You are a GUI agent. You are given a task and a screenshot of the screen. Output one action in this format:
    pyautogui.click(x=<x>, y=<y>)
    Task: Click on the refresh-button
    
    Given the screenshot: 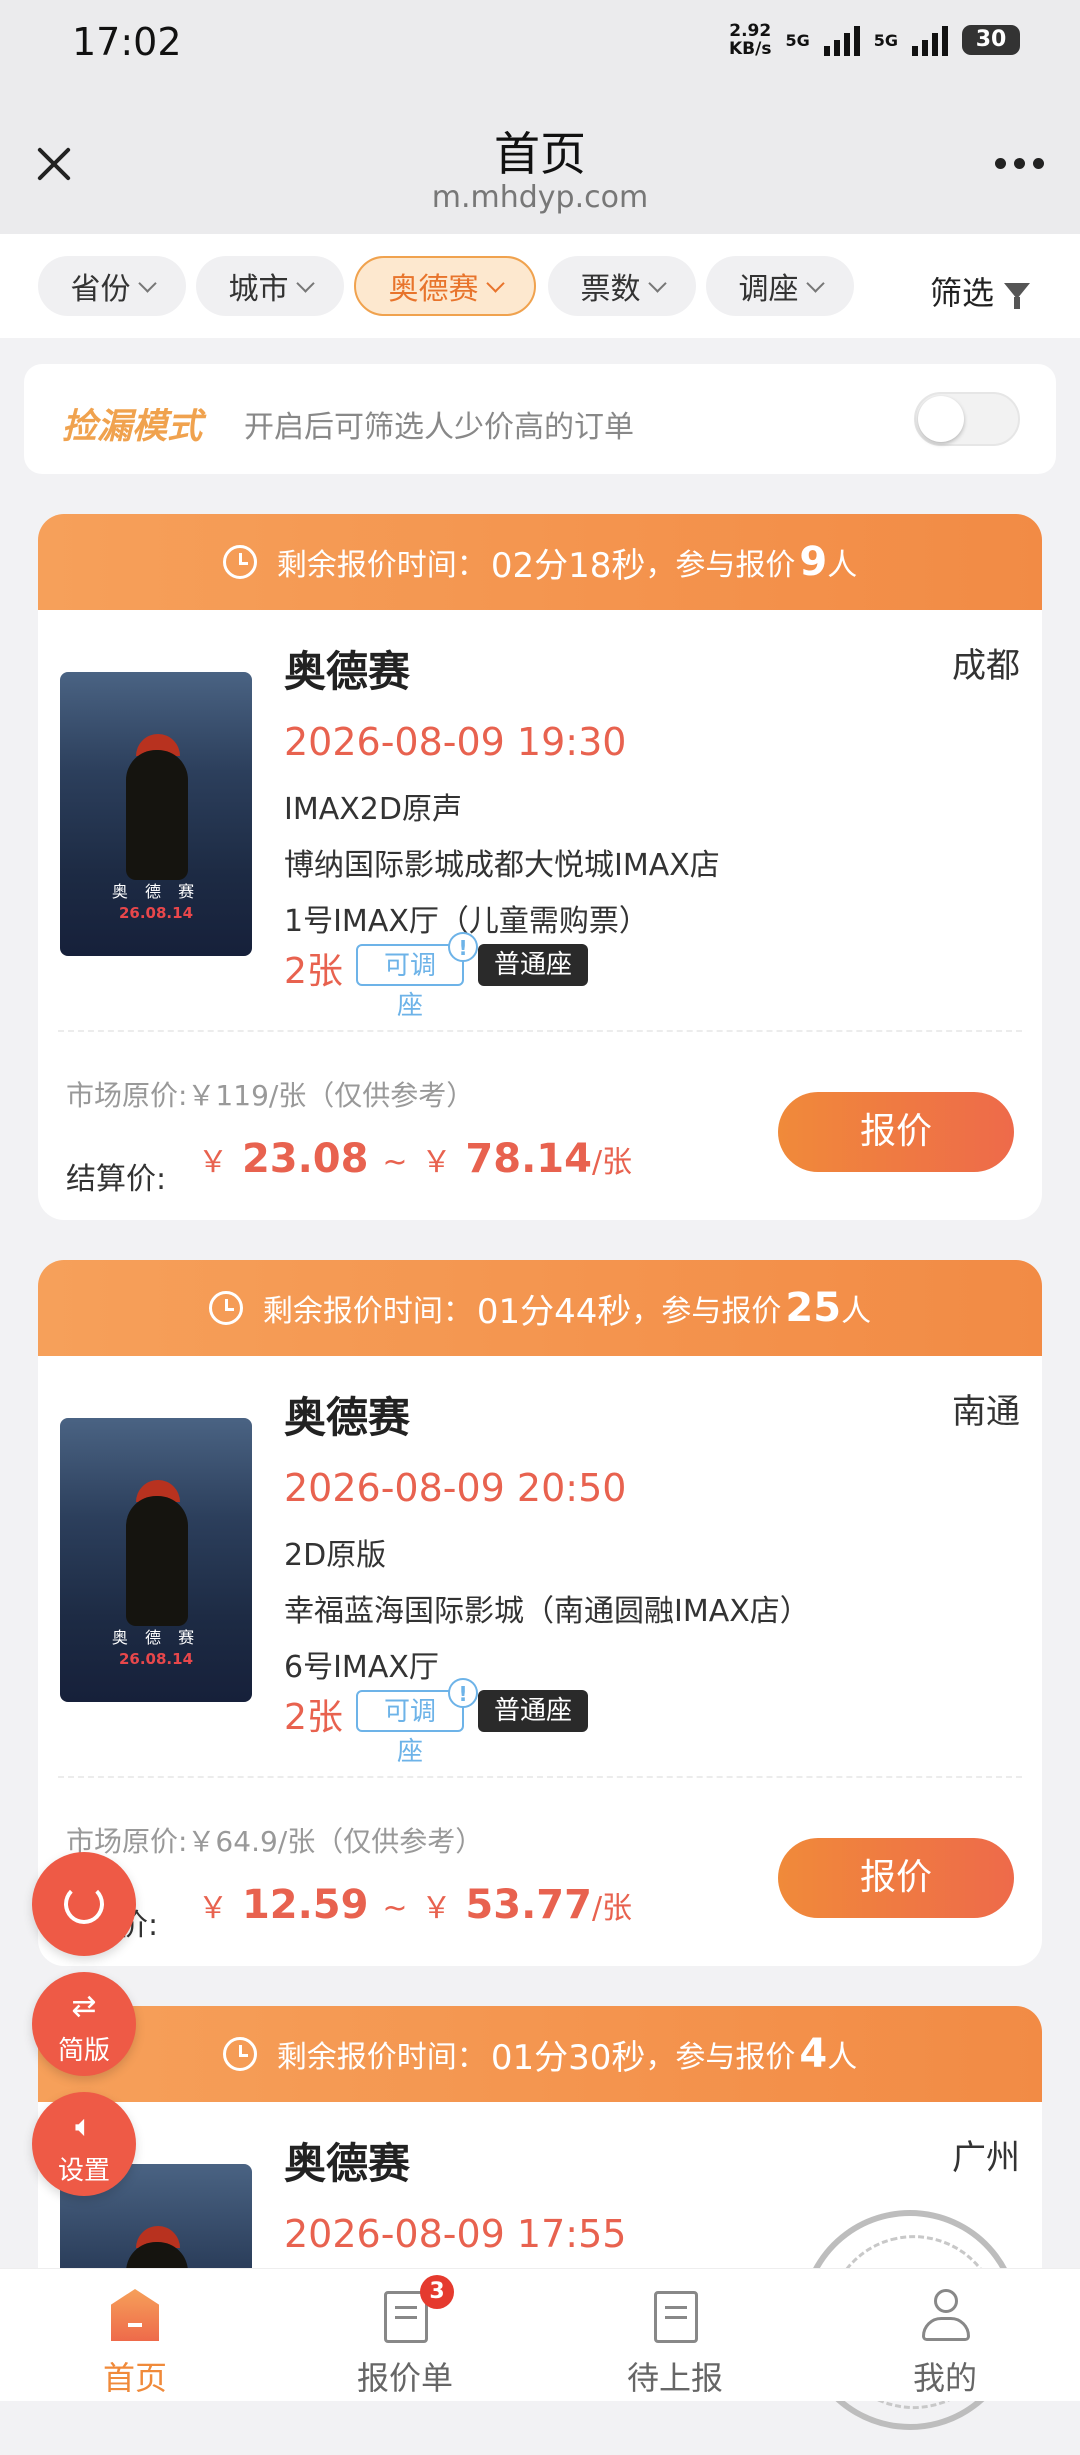 What is the action you would take?
    pyautogui.click(x=84, y=1904)
    